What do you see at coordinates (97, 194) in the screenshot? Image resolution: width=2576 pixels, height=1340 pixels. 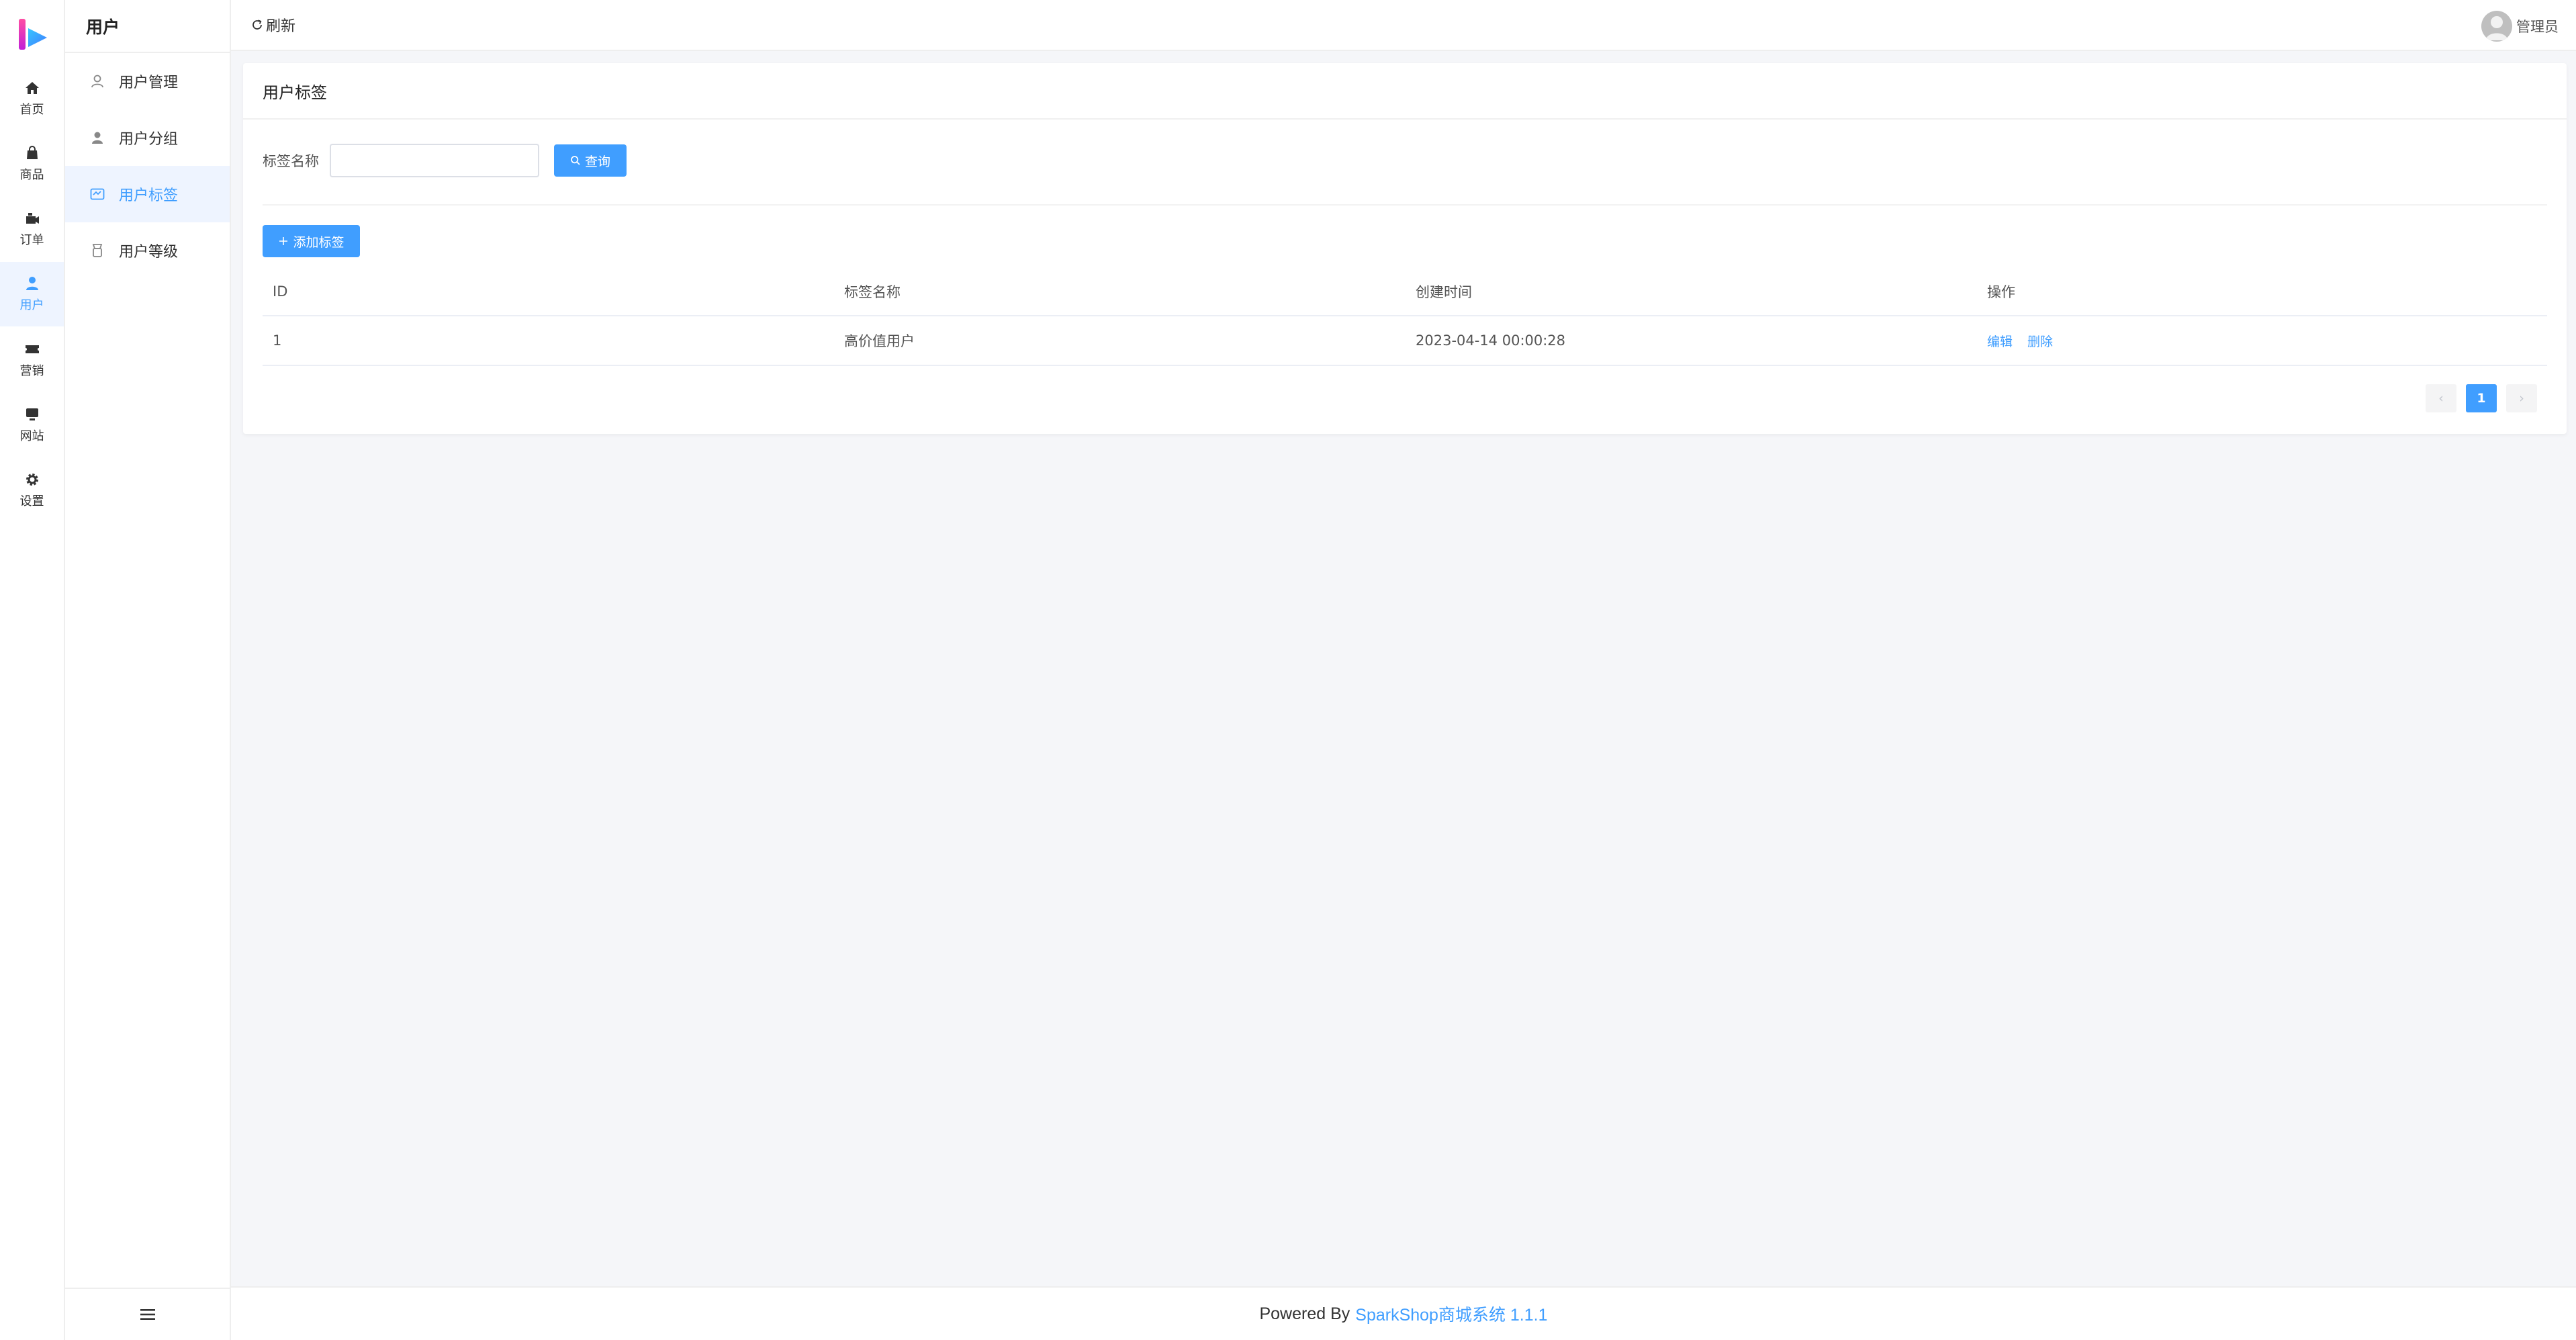 I see `tag-card-icon` at bounding box center [97, 194].